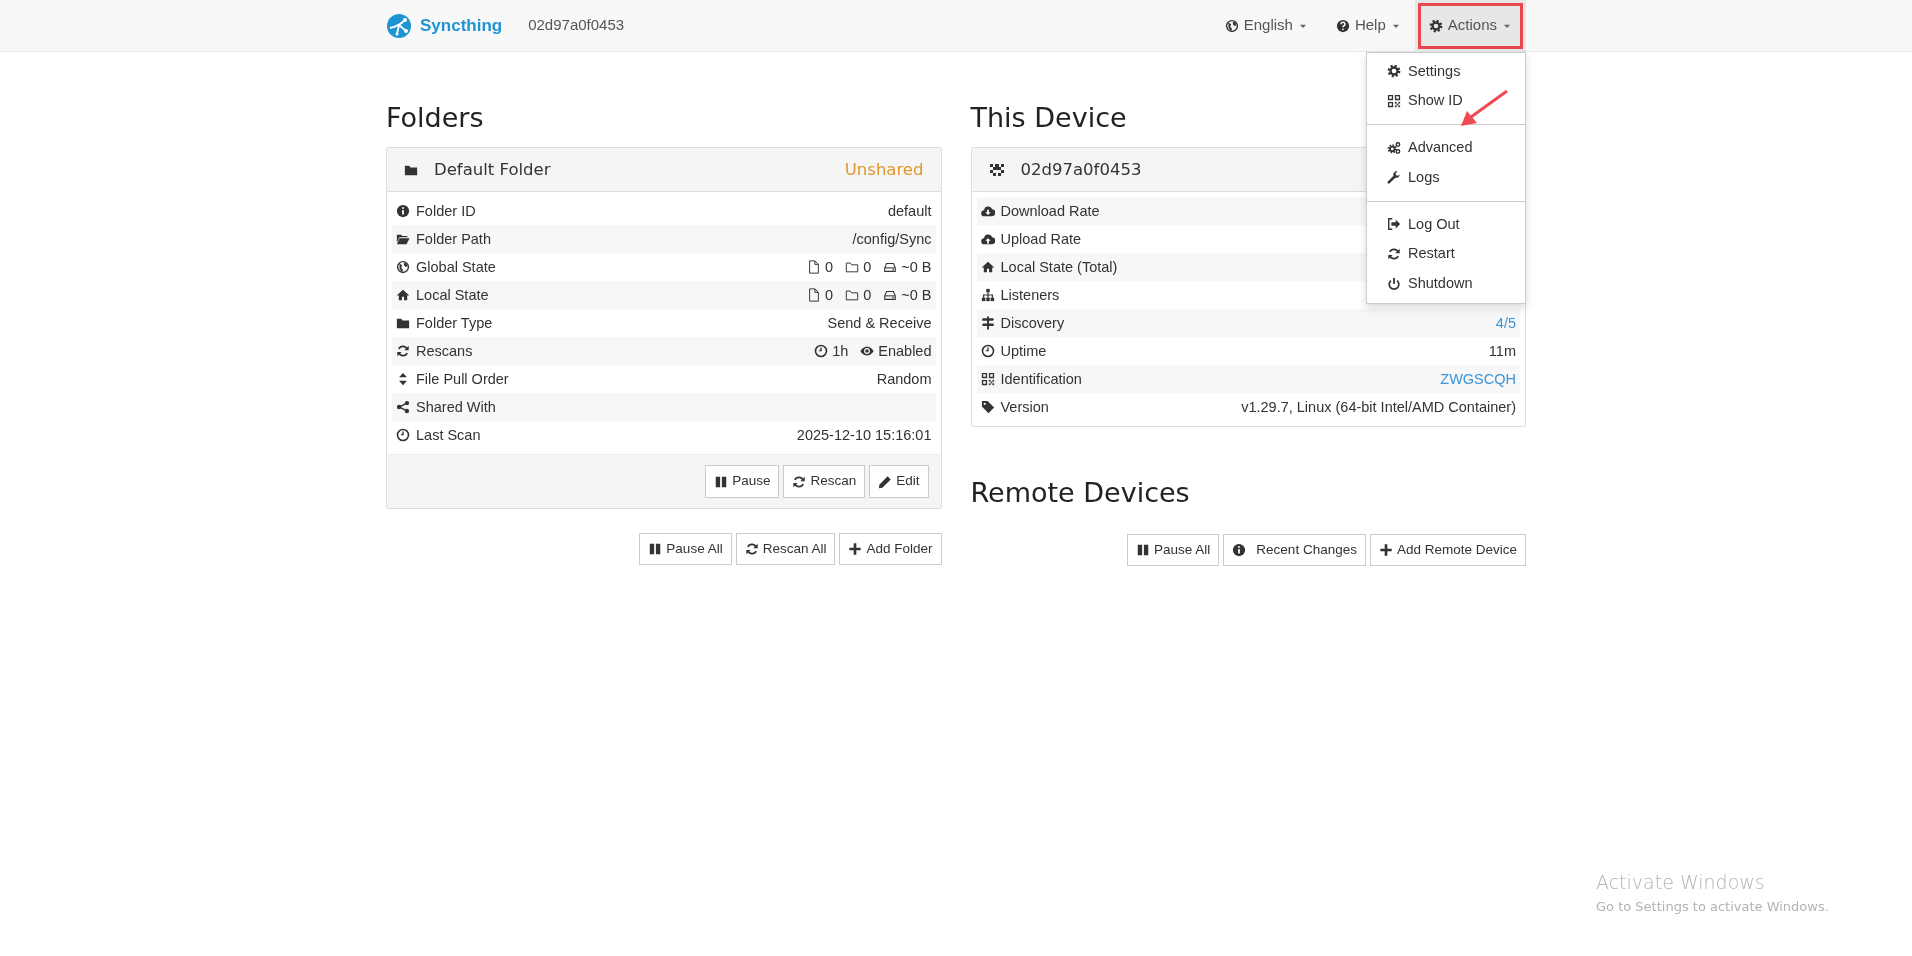 Image resolution: width=1912 pixels, height=956 pixels. Describe the element at coordinates (742, 481) in the screenshot. I see `panel-button: Pause` at that location.